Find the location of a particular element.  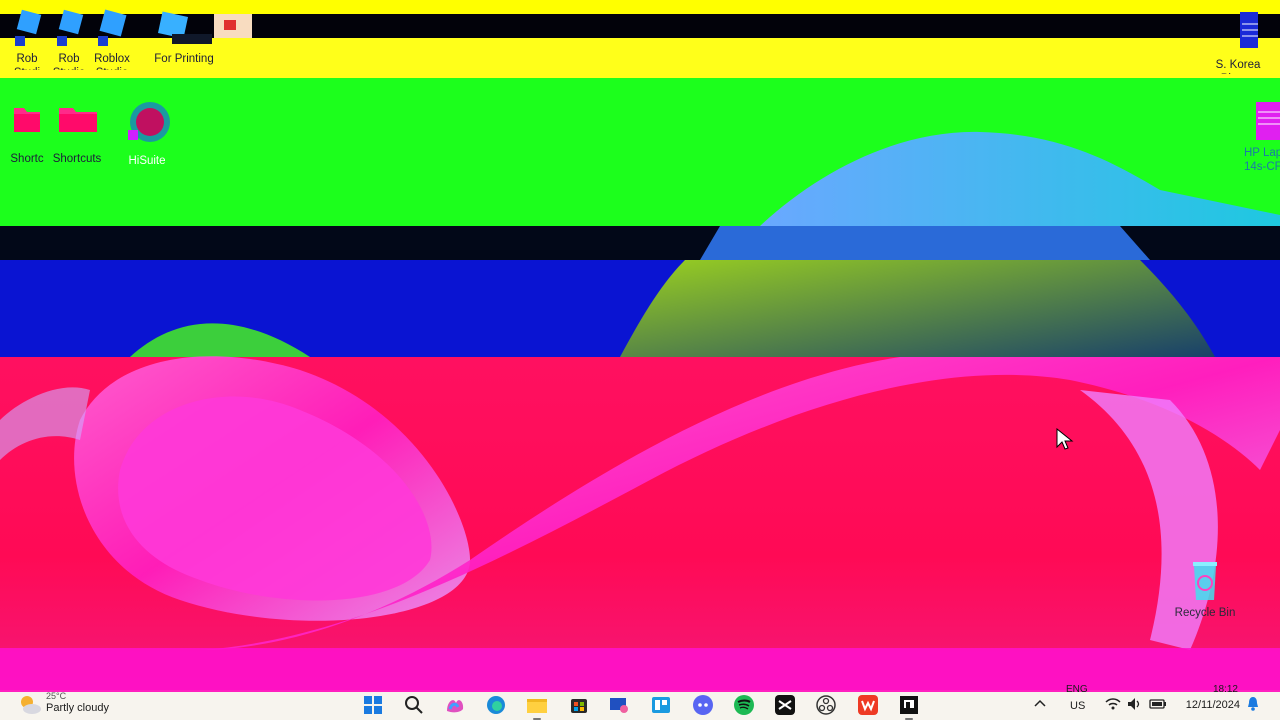

obs-icon is located at coordinates (826, 705).